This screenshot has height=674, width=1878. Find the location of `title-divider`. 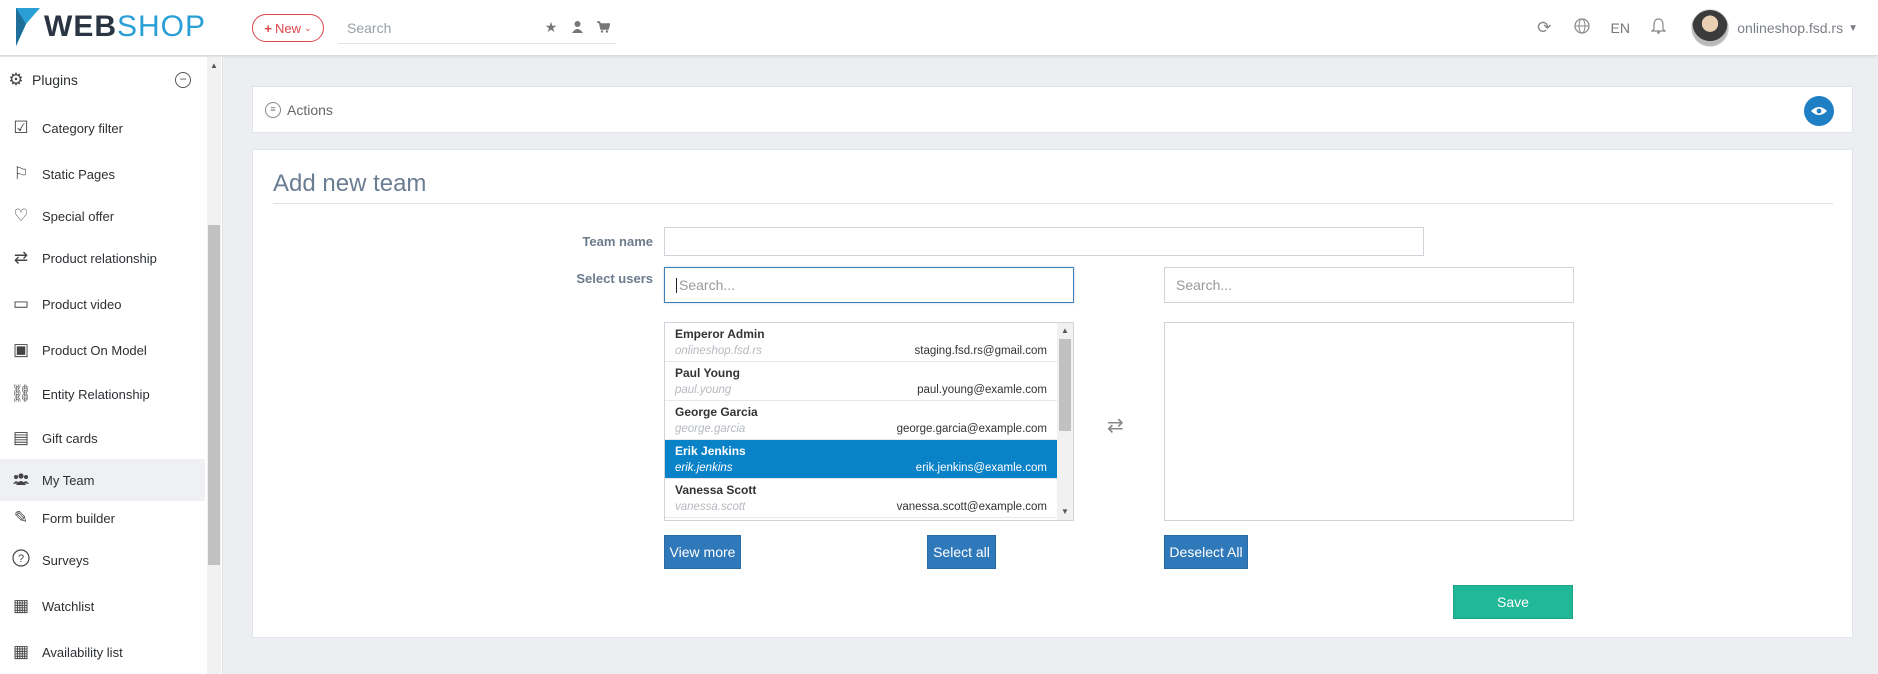

title-divider is located at coordinates (1053, 203).